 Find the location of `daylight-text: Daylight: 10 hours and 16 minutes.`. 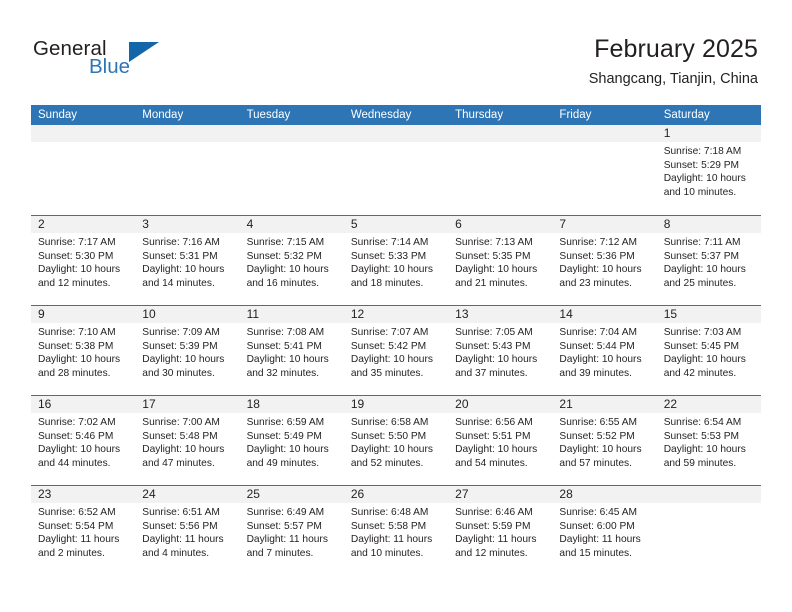

daylight-text: Daylight: 10 hours and 16 minutes. is located at coordinates (287, 276).